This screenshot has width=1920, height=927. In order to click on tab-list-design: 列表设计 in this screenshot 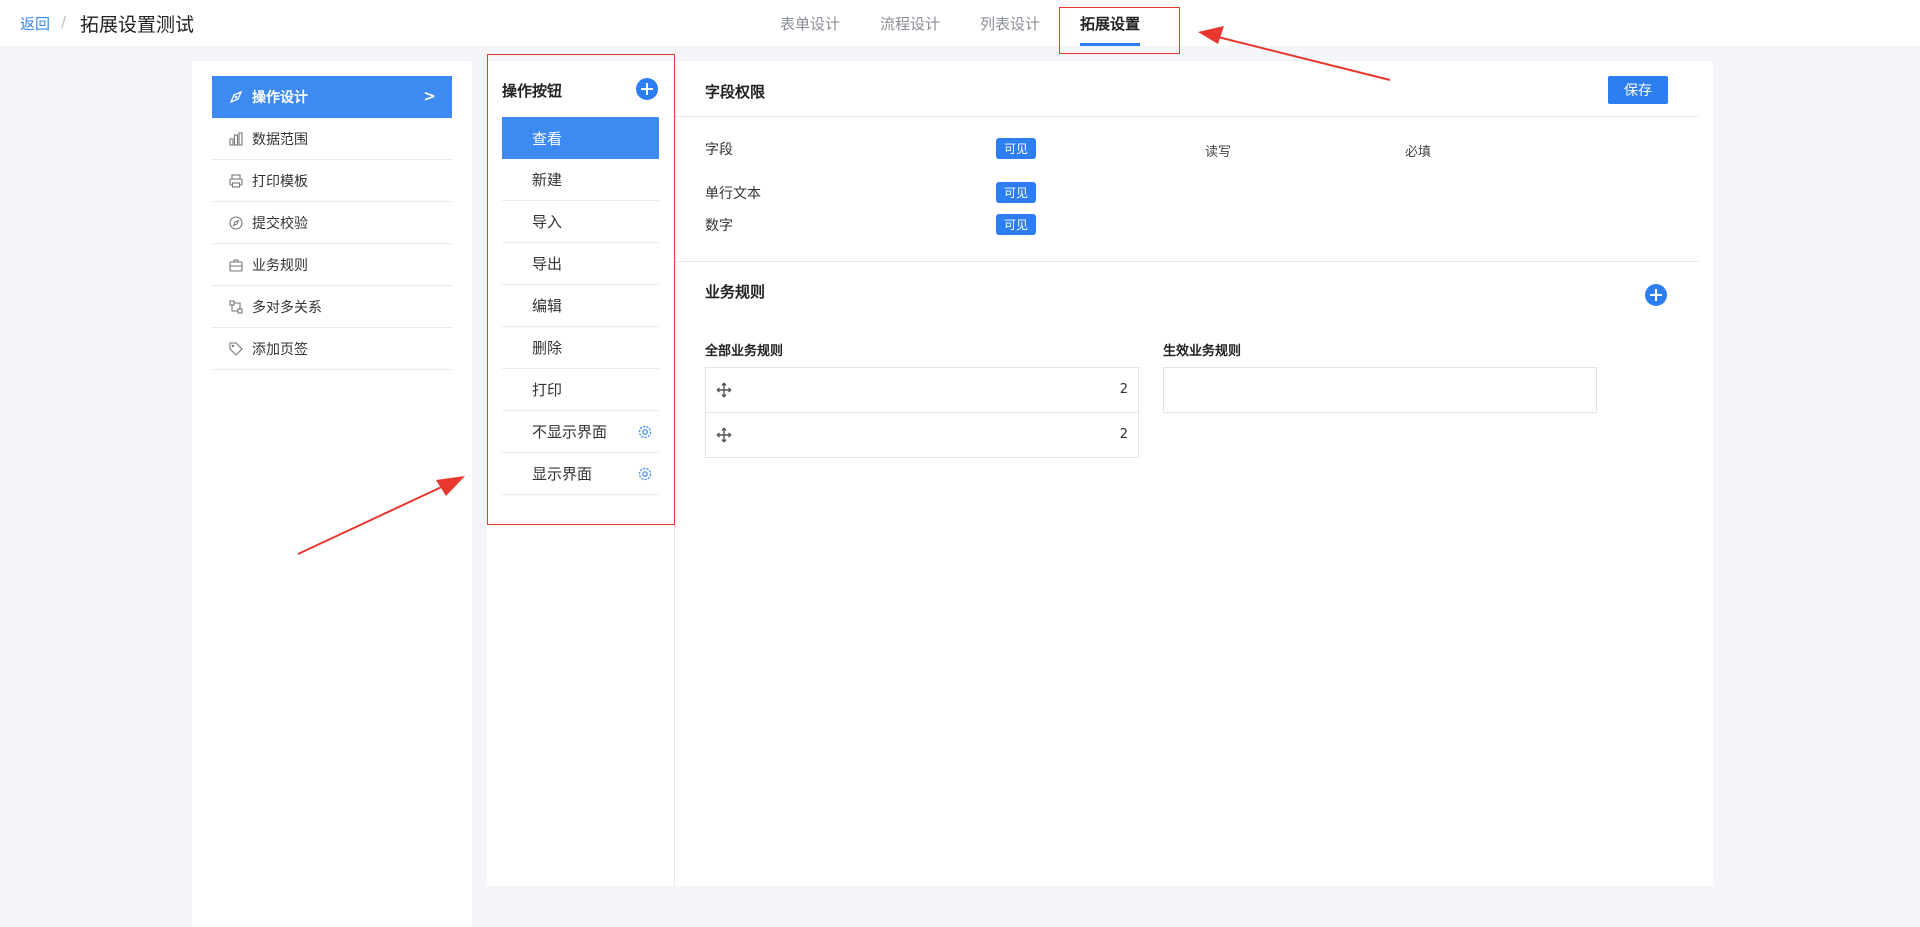, I will do `click(1010, 23)`.